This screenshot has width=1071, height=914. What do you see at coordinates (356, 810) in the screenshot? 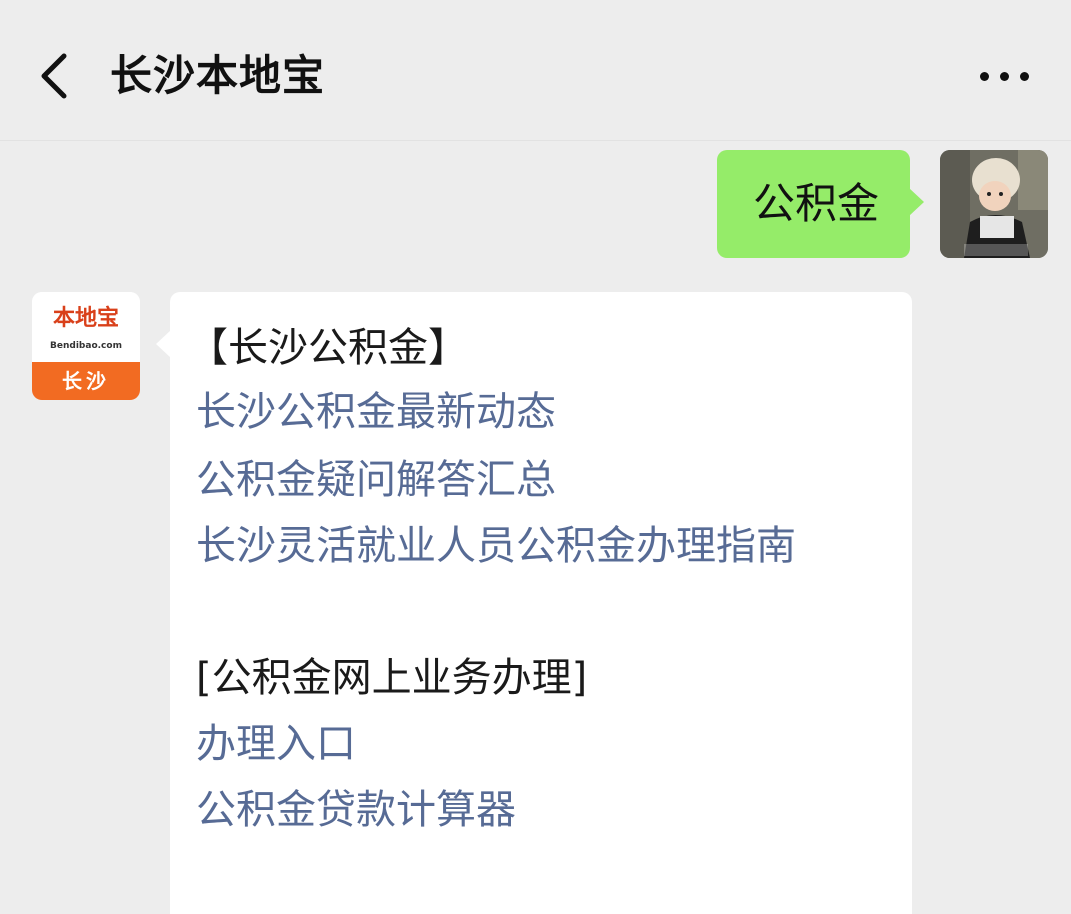
I see `link-loan-calculator: 公积金贷款计算器` at bounding box center [356, 810].